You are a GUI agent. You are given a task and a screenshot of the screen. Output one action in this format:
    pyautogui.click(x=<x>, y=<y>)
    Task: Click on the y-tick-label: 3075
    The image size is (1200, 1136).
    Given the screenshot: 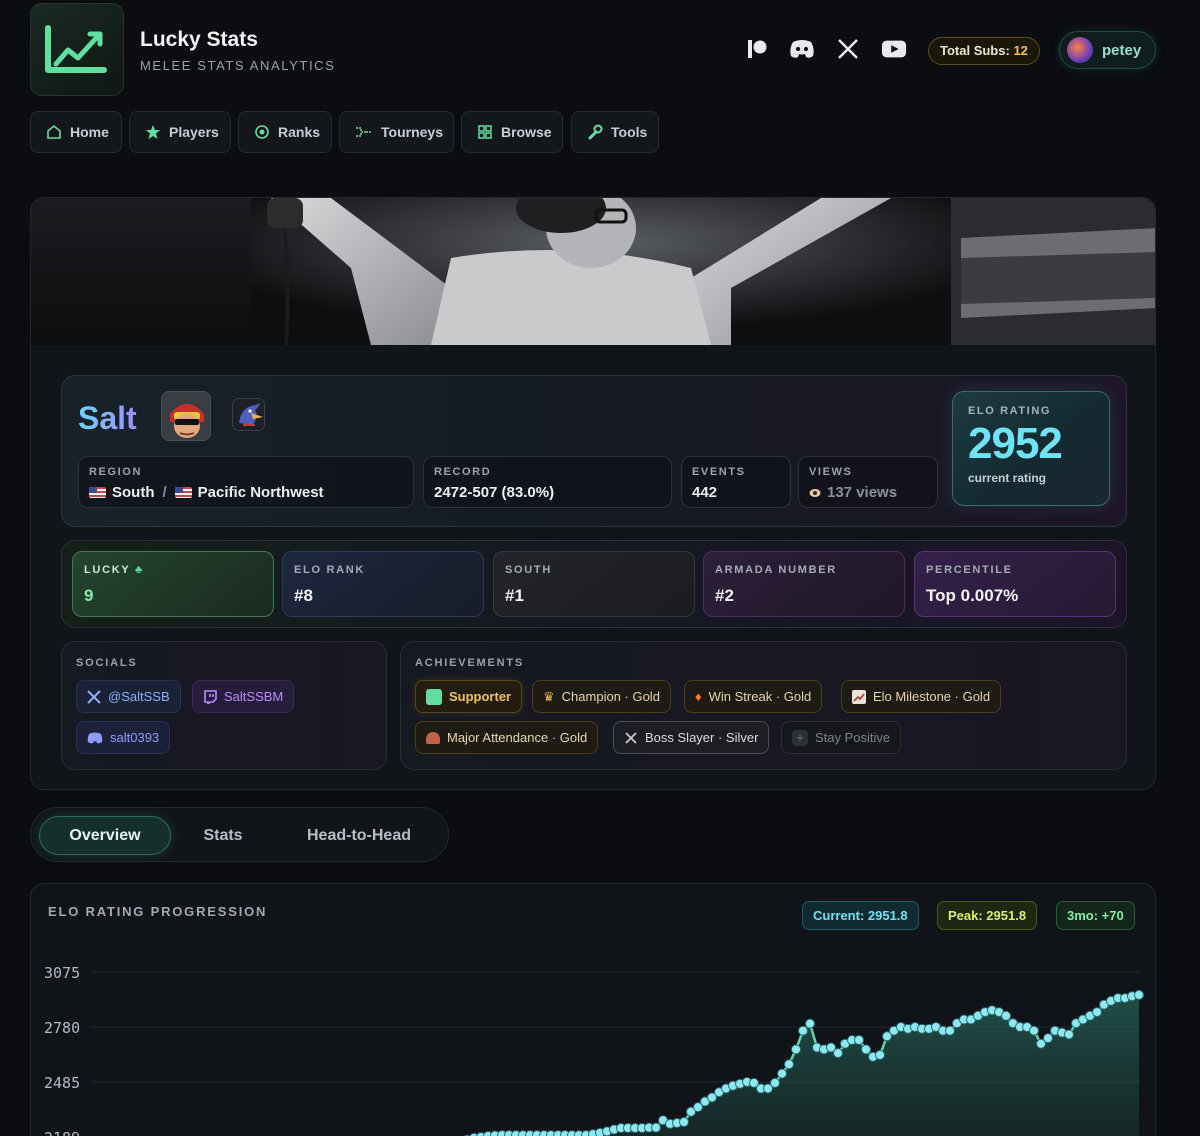 What is the action you would take?
    pyautogui.click(x=62, y=973)
    